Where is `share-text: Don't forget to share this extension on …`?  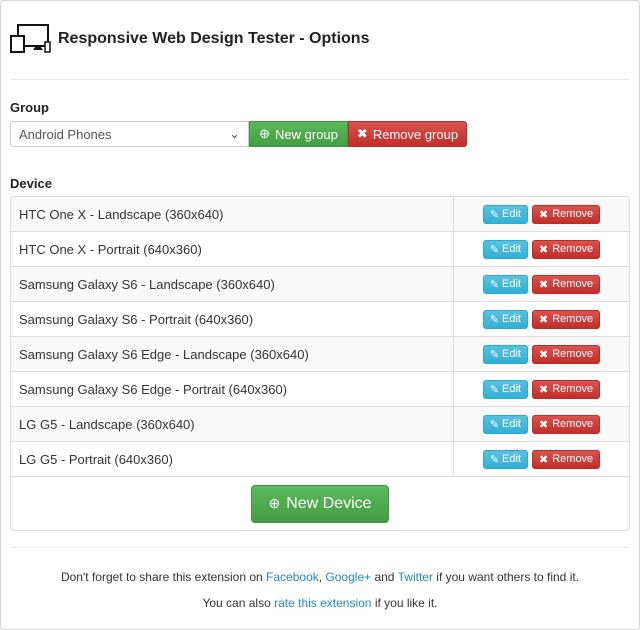
share-text: Don't forget to share this extension on … is located at coordinates (320, 577).